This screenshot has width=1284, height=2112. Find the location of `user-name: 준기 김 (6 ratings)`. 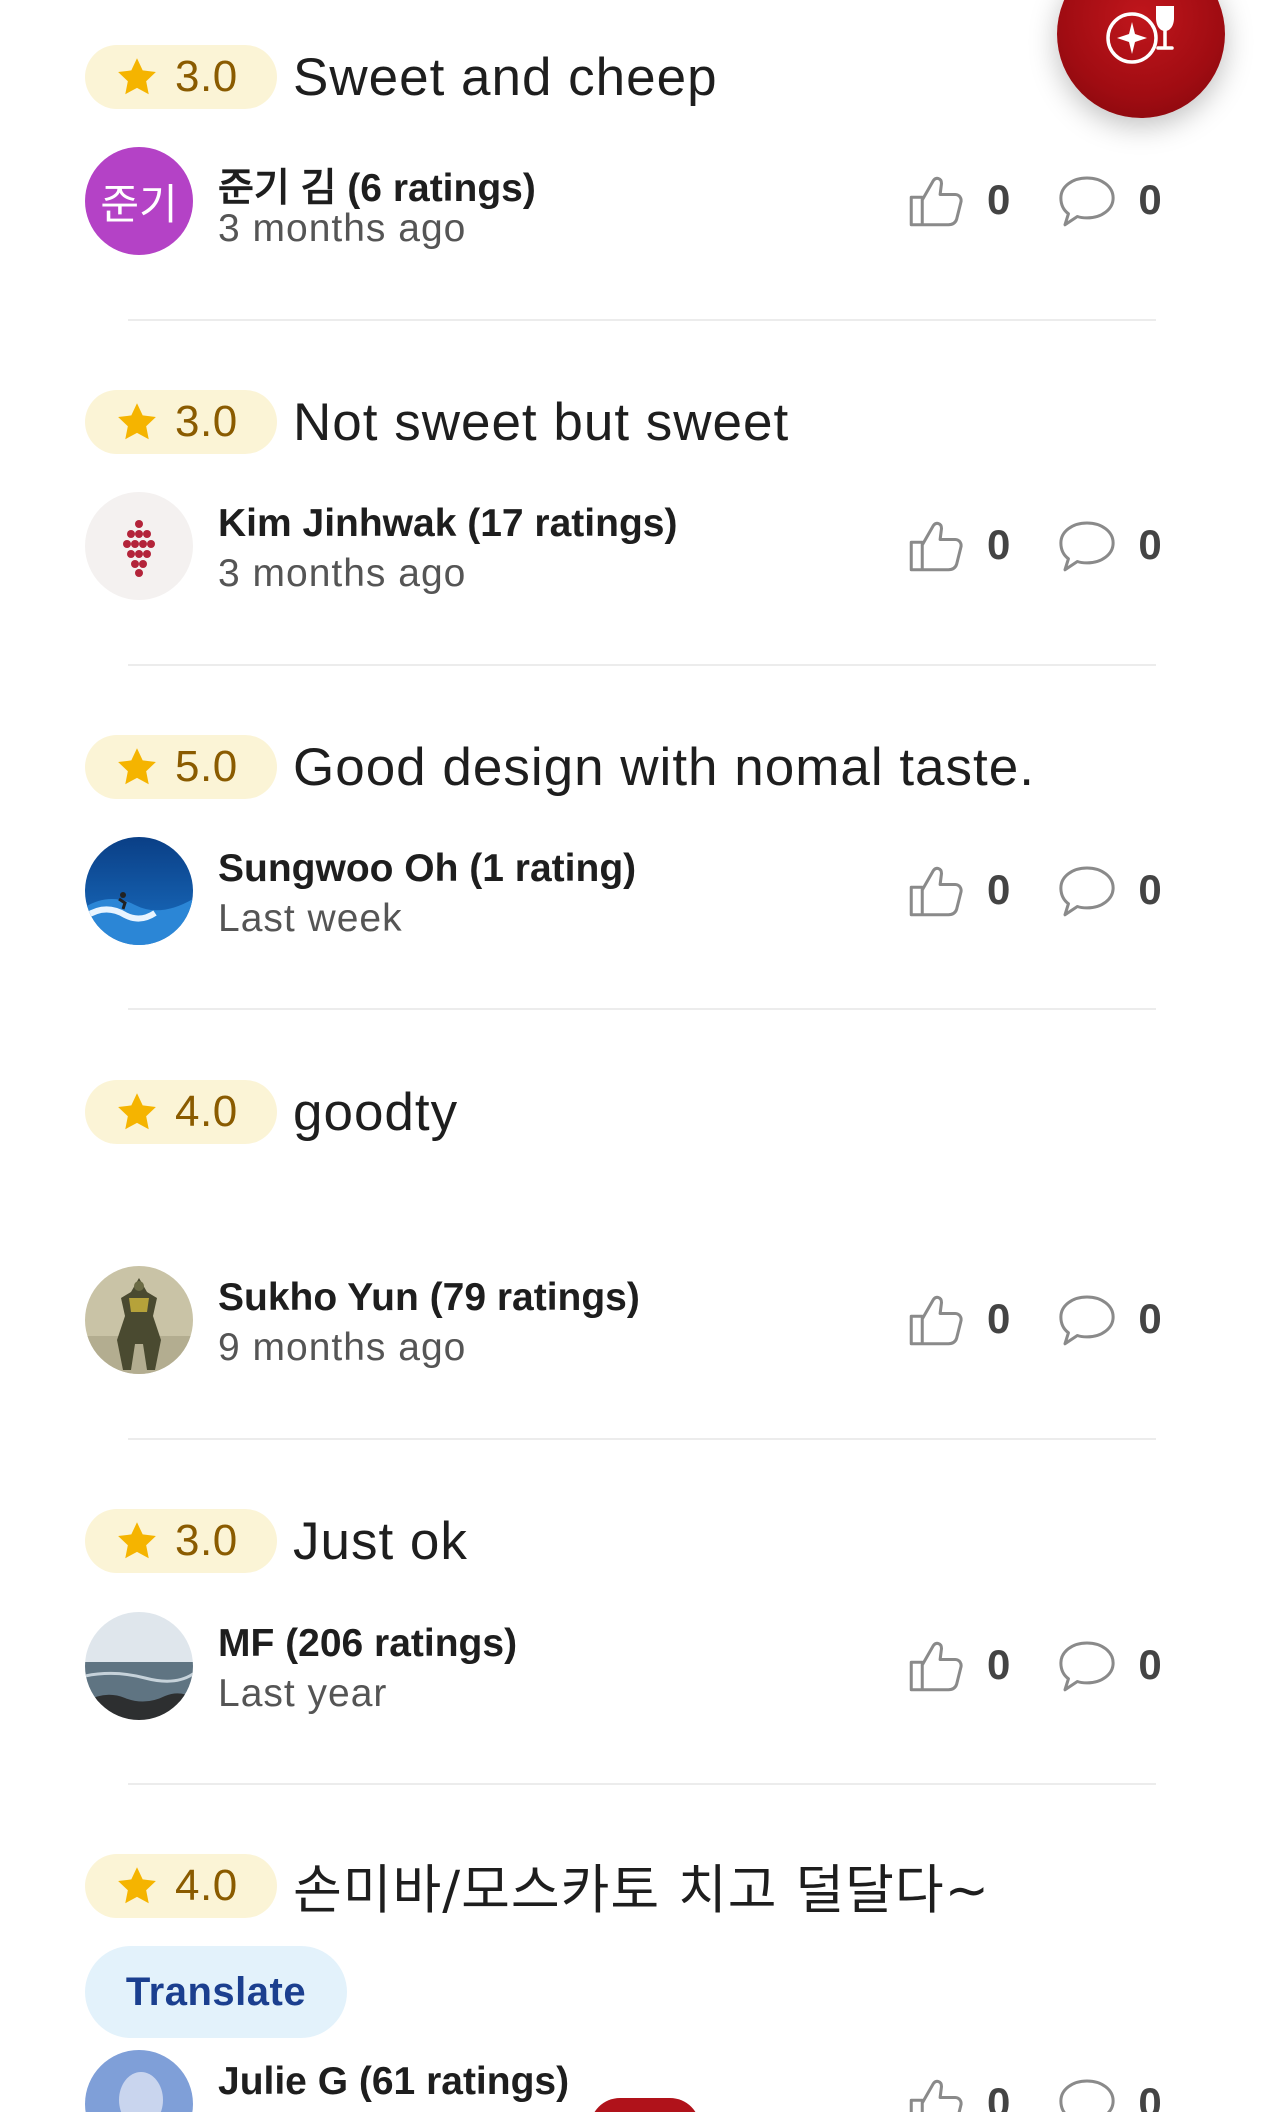

user-name: 준기 김 (6 ratings) is located at coordinates (377, 185).